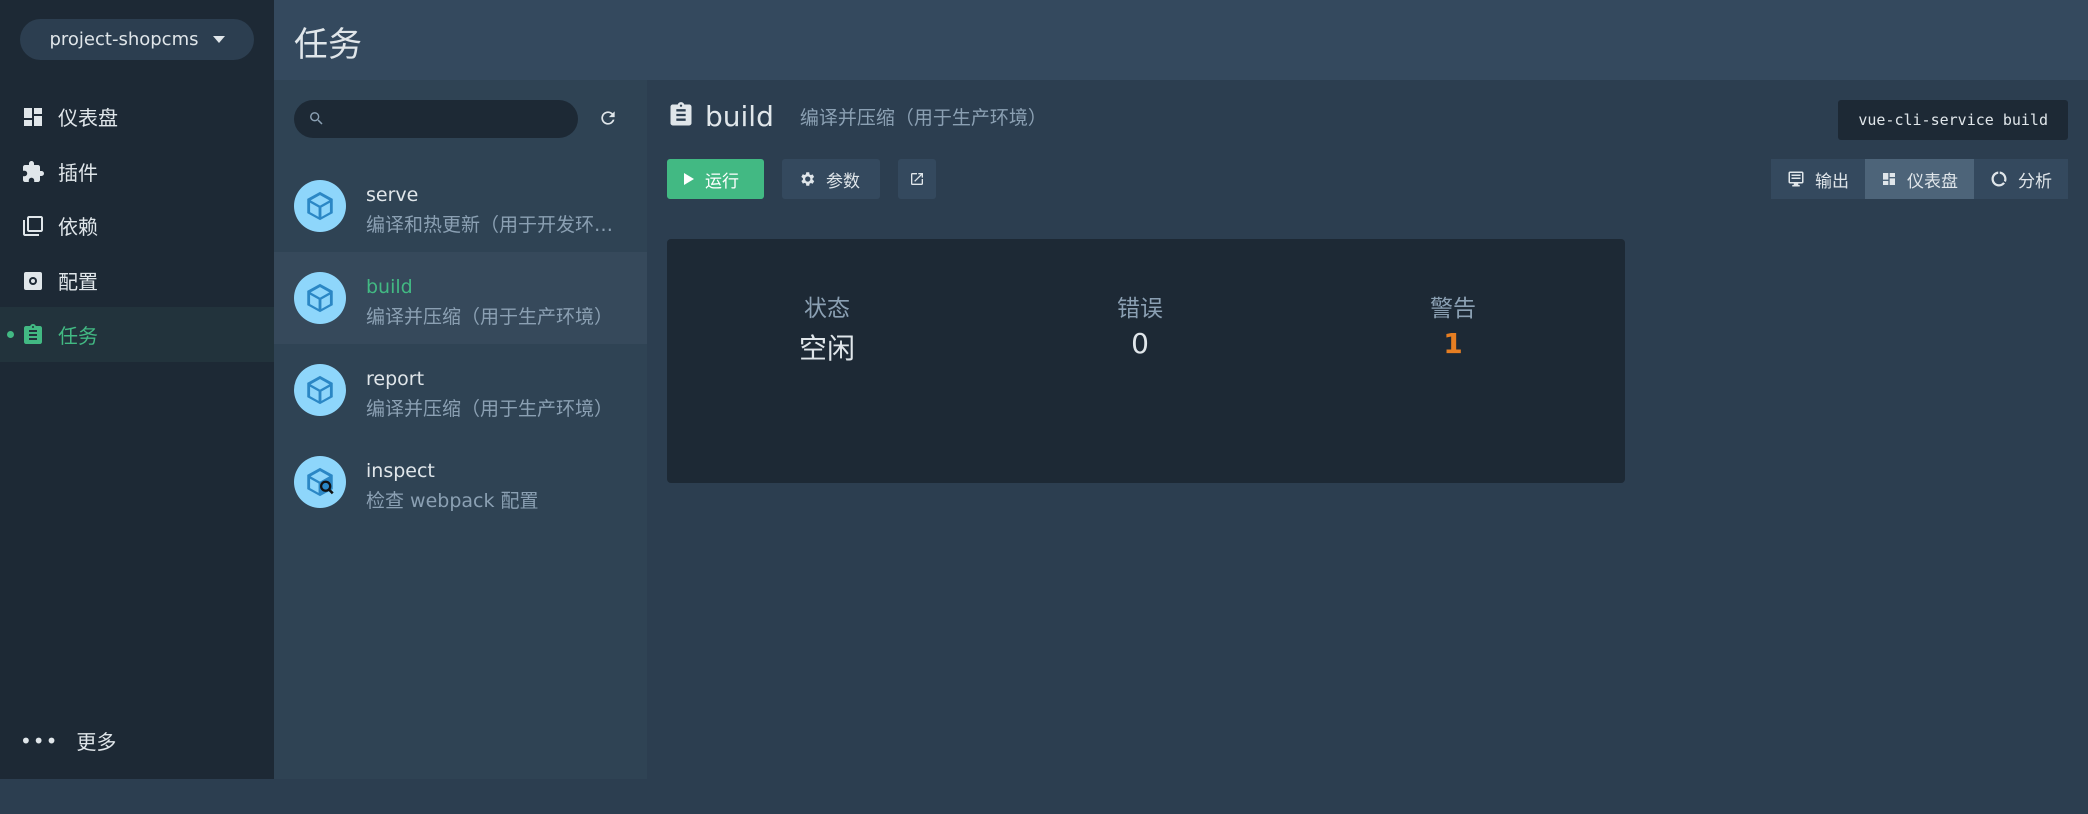 The height and width of the screenshot is (814, 2088). I want to click on caret-down-icon, so click(218, 39).